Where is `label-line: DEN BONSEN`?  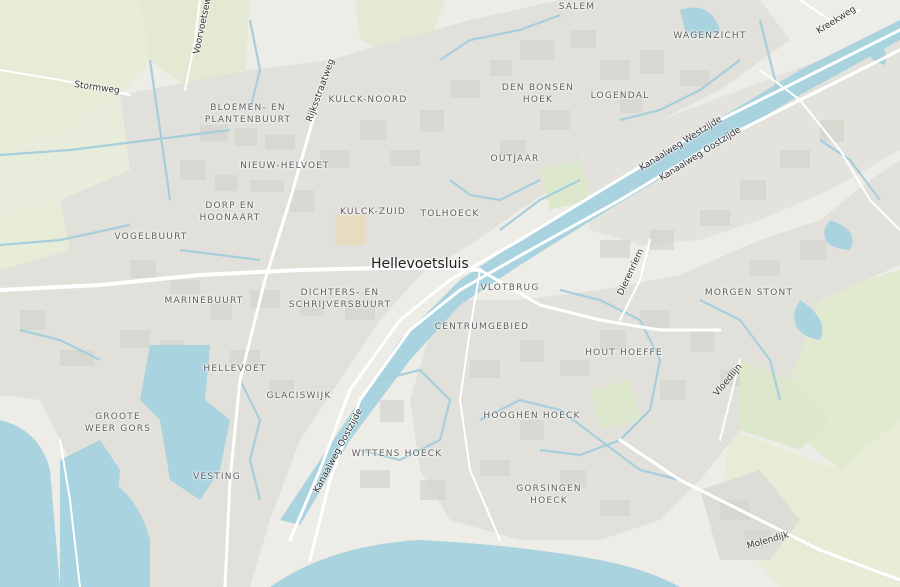
label-line: DEN BONSEN is located at coordinates (538, 88).